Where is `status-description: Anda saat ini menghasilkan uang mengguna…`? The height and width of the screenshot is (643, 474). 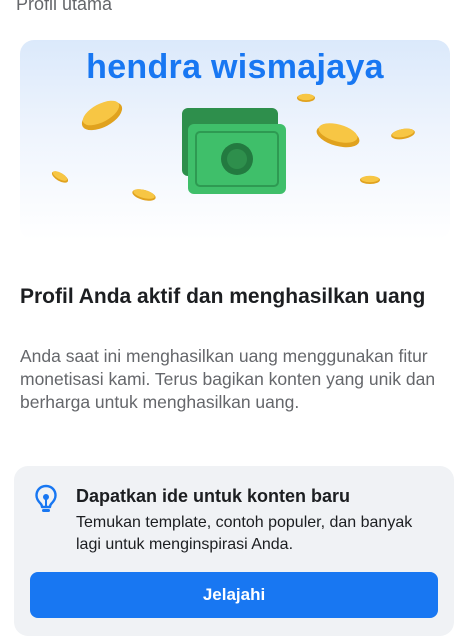 status-description: Anda saat ini menghasilkan uang mengguna… is located at coordinates (228, 379).